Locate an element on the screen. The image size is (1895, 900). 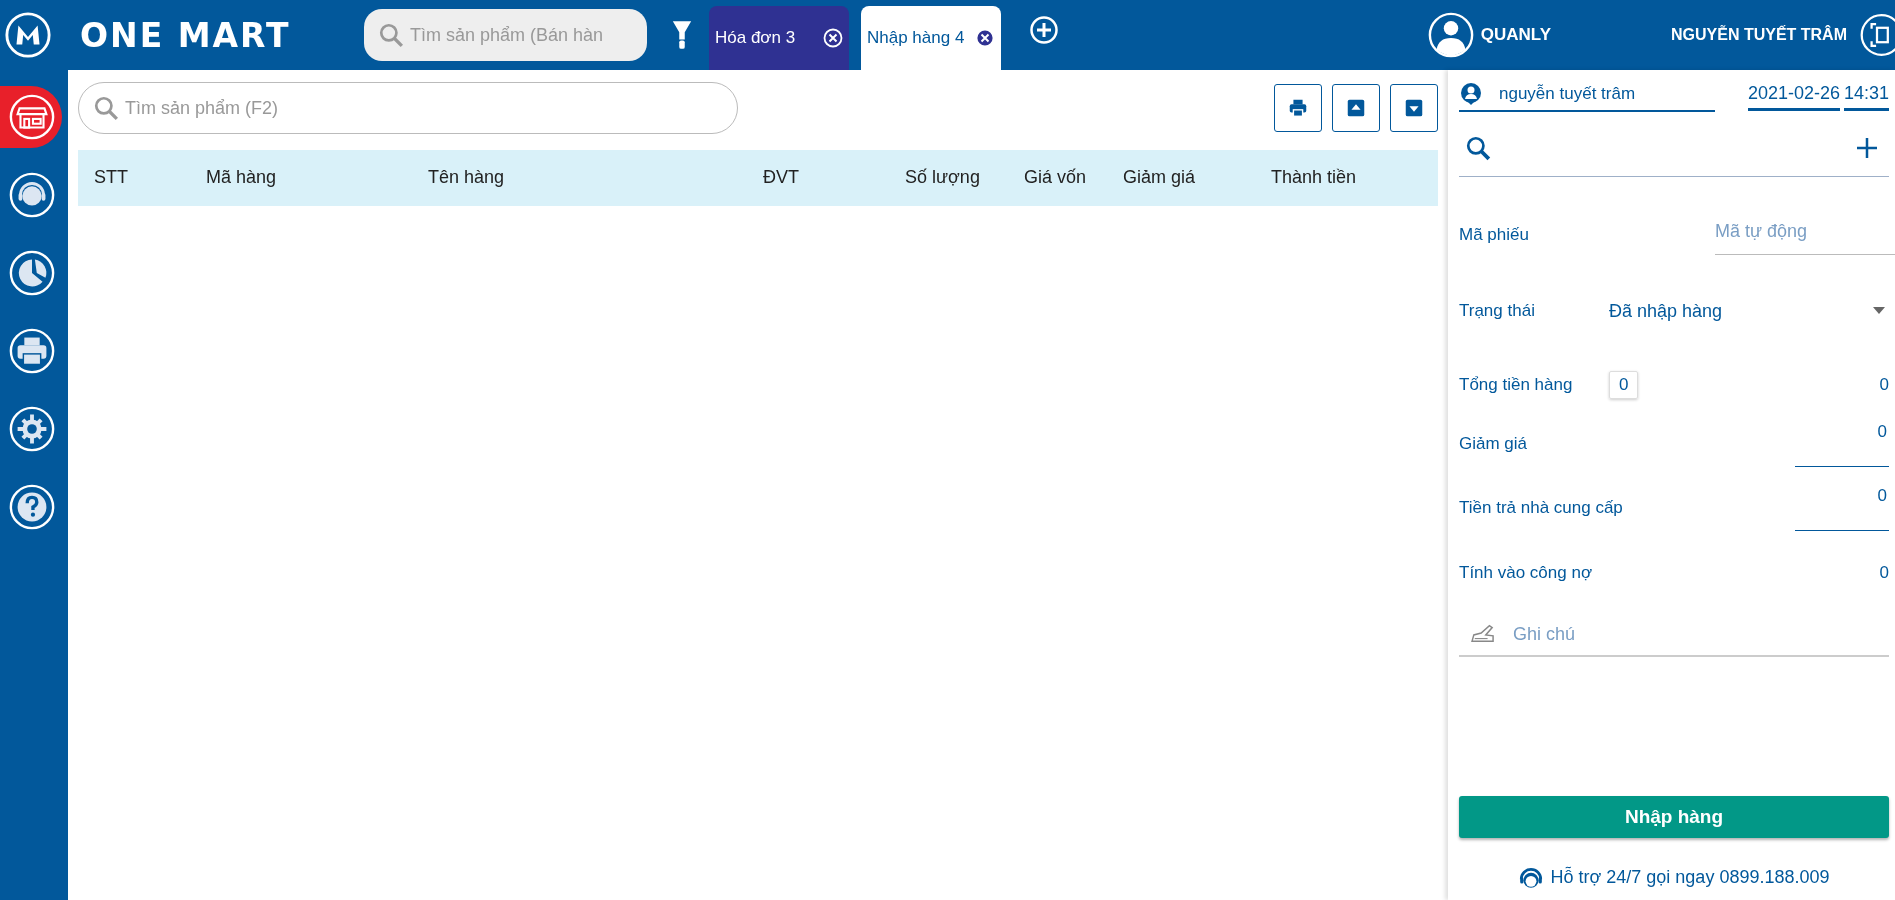
upload-button is located at coordinates (1356, 108).